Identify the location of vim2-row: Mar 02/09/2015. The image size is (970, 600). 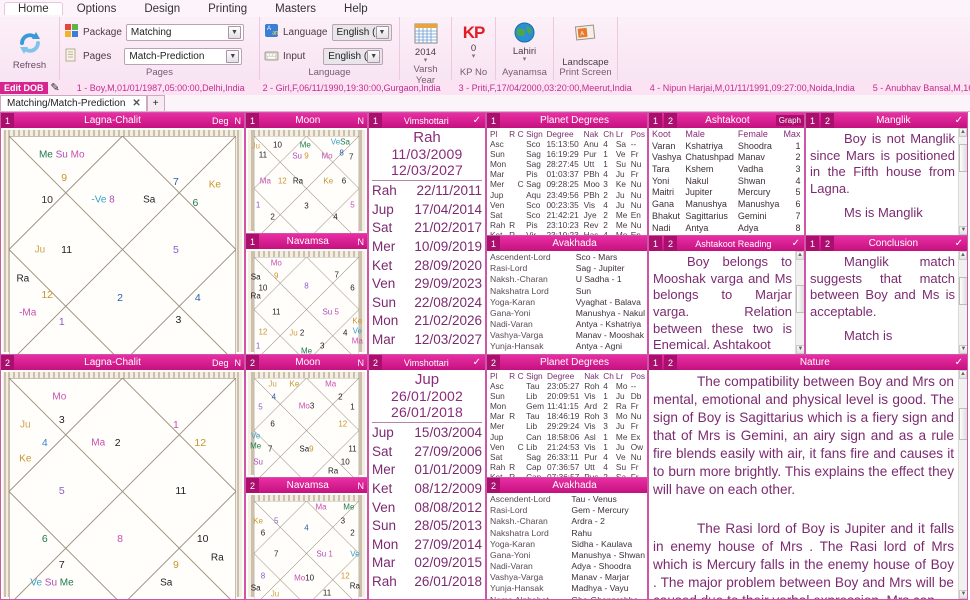
(427, 563).